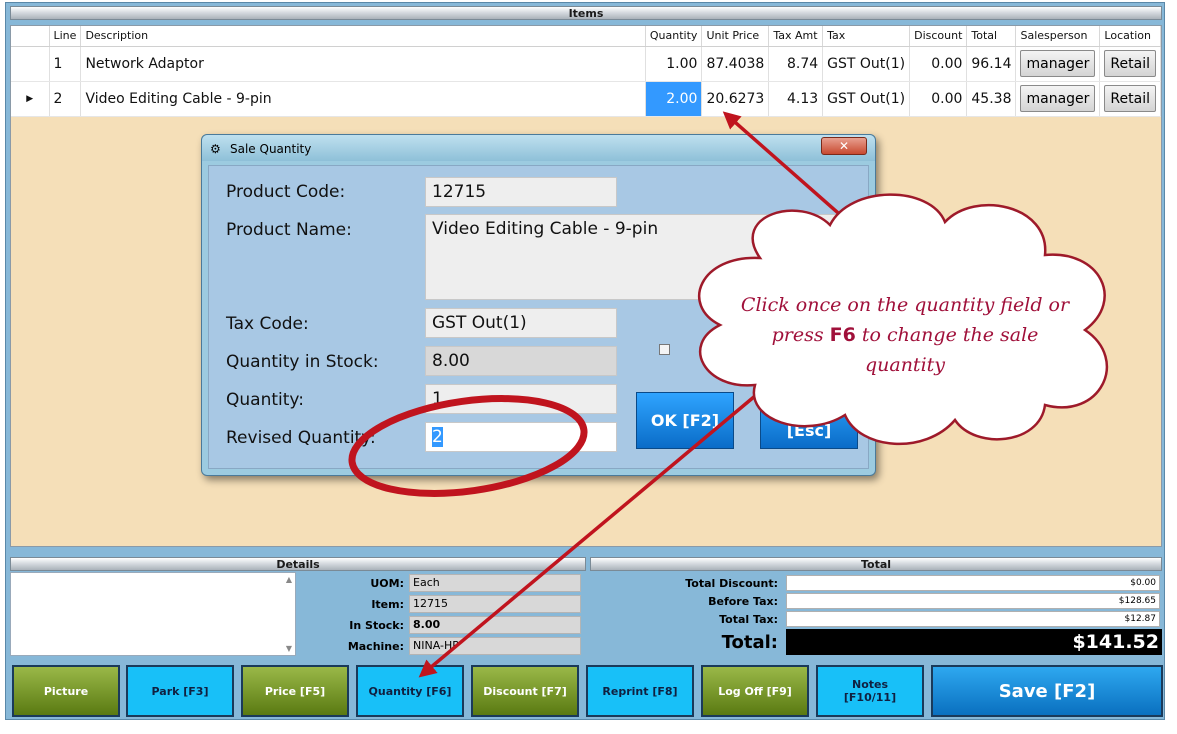 This screenshot has height=734, width=1177. What do you see at coordinates (674, 36) in the screenshot?
I see `header-quantity: Quantity` at bounding box center [674, 36].